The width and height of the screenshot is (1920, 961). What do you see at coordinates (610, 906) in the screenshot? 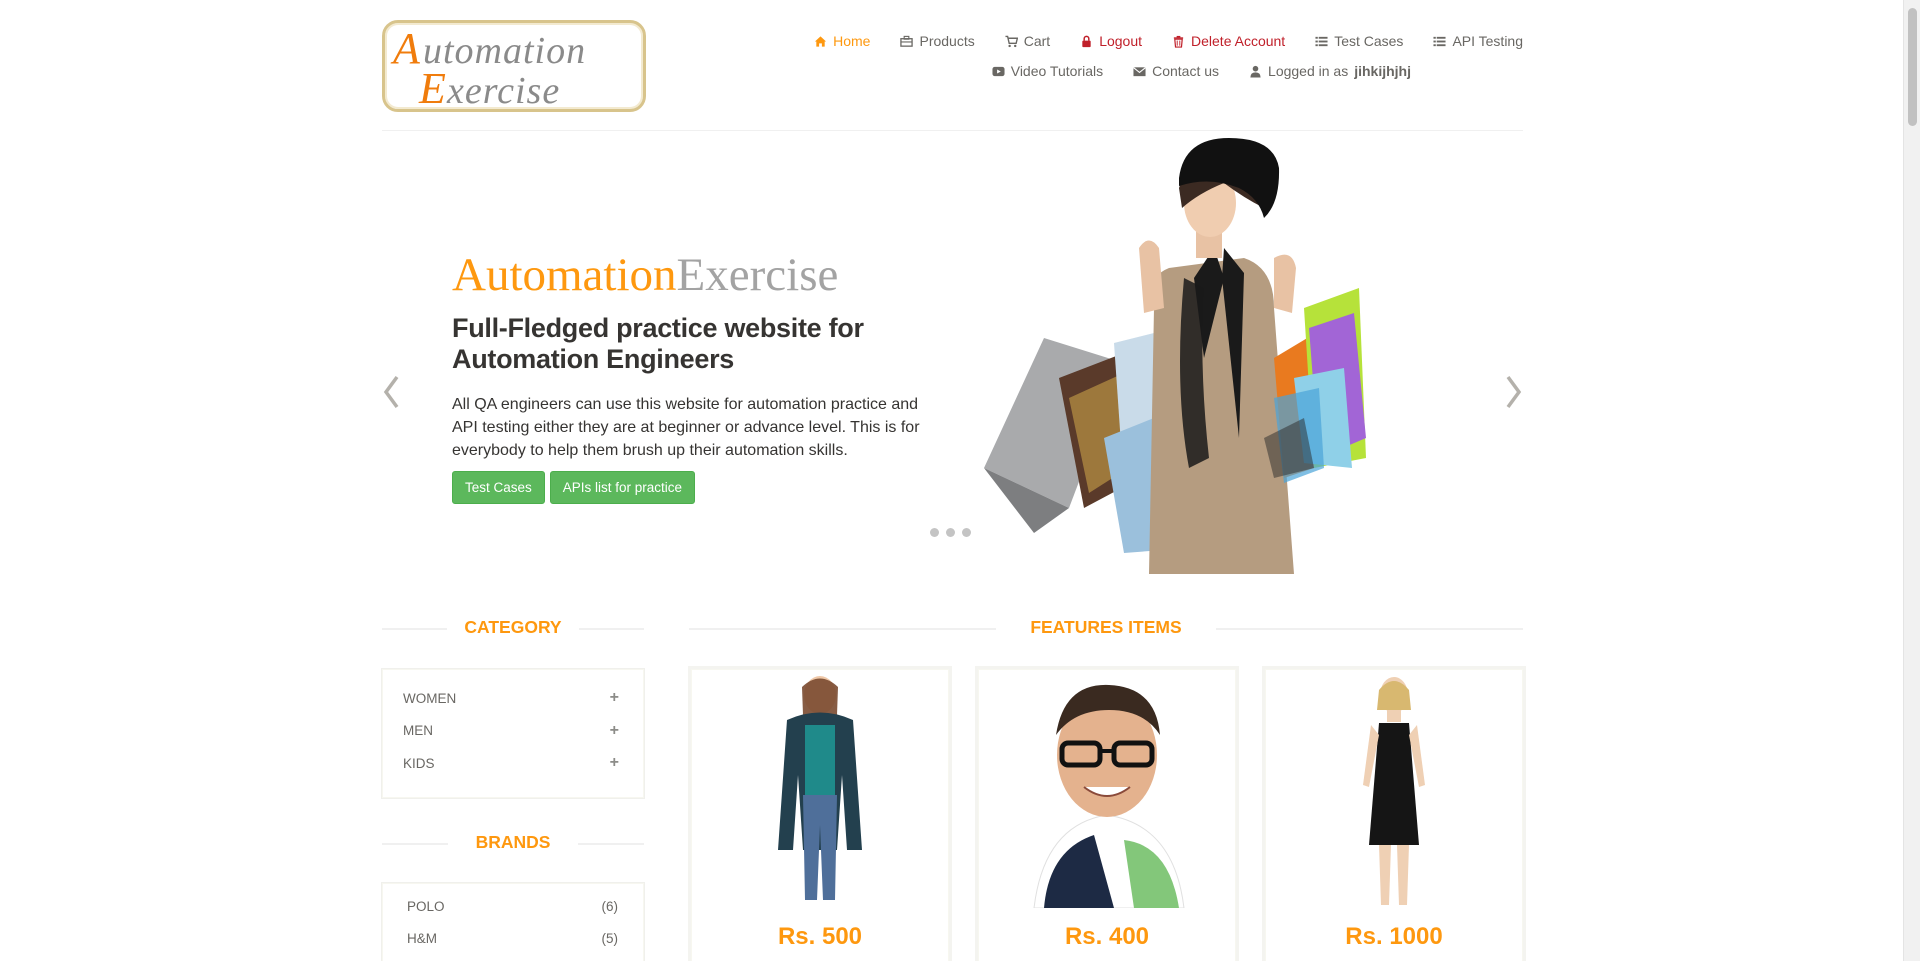
I see `brand-count: (6)` at bounding box center [610, 906].